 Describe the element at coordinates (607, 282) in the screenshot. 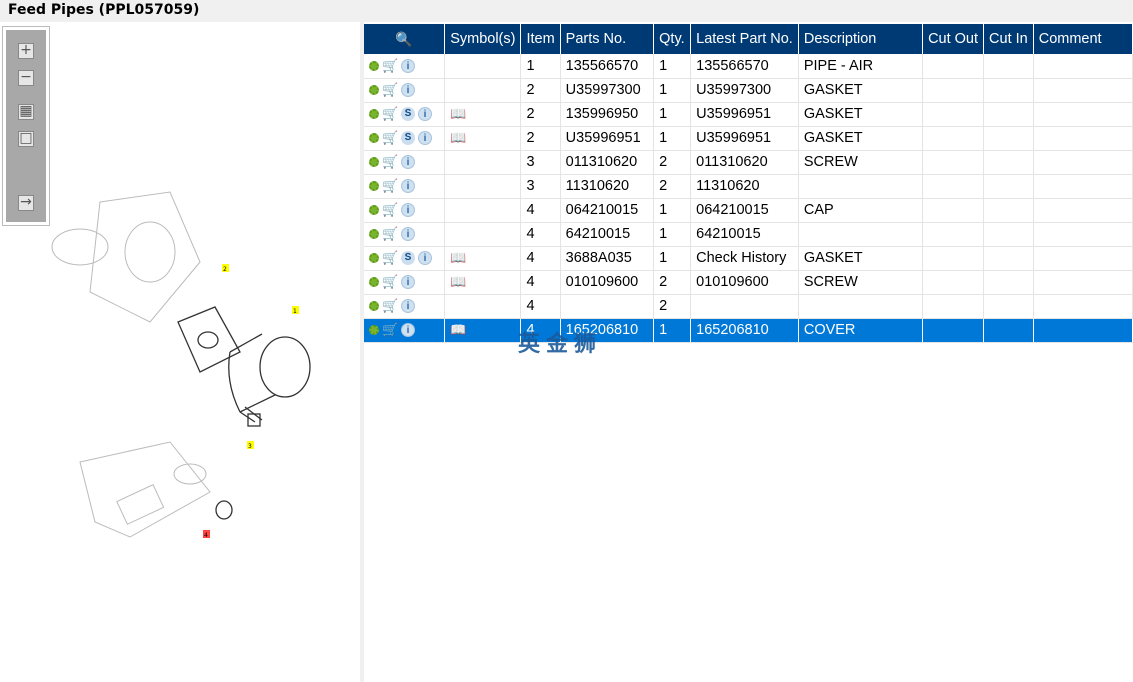

I see `cell-part: 010109600` at that location.